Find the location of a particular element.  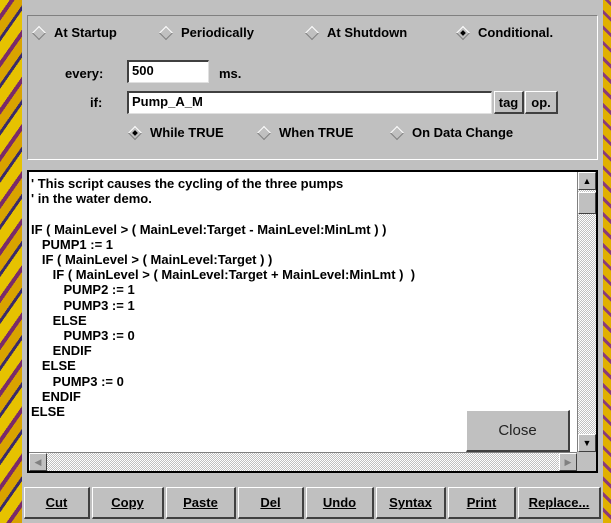

undo-button: Undo is located at coordinates (340, 503).